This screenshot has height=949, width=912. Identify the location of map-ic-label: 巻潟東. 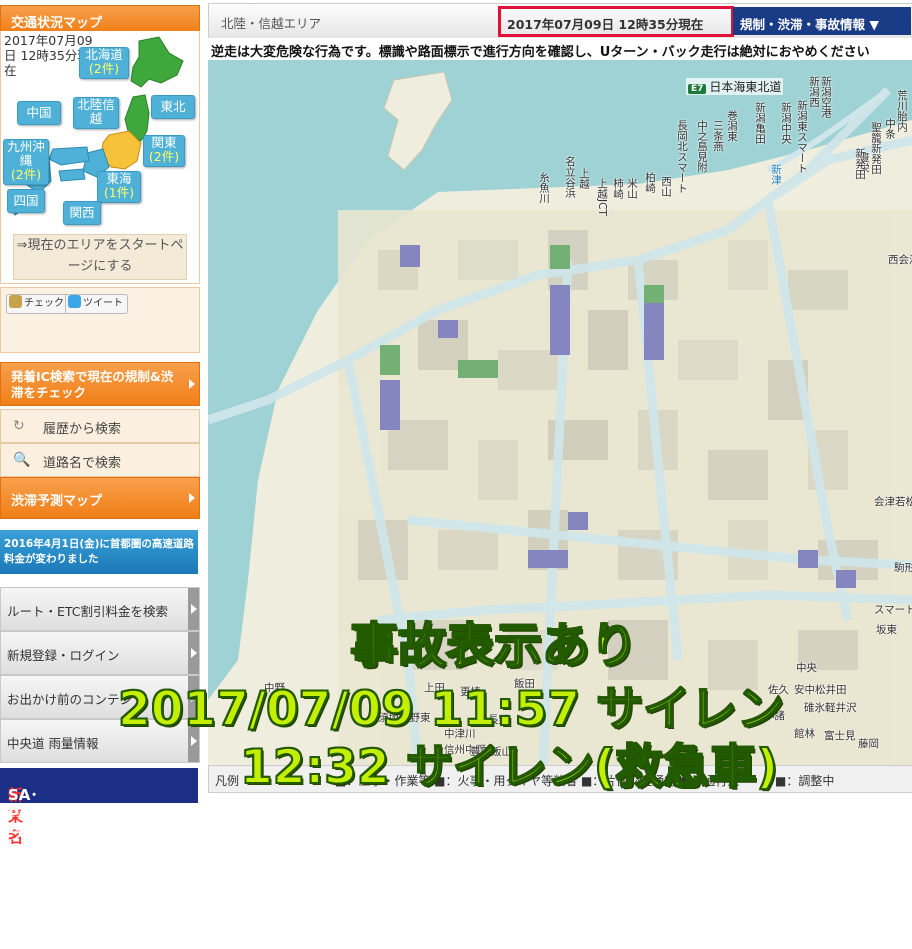
(732, 126).